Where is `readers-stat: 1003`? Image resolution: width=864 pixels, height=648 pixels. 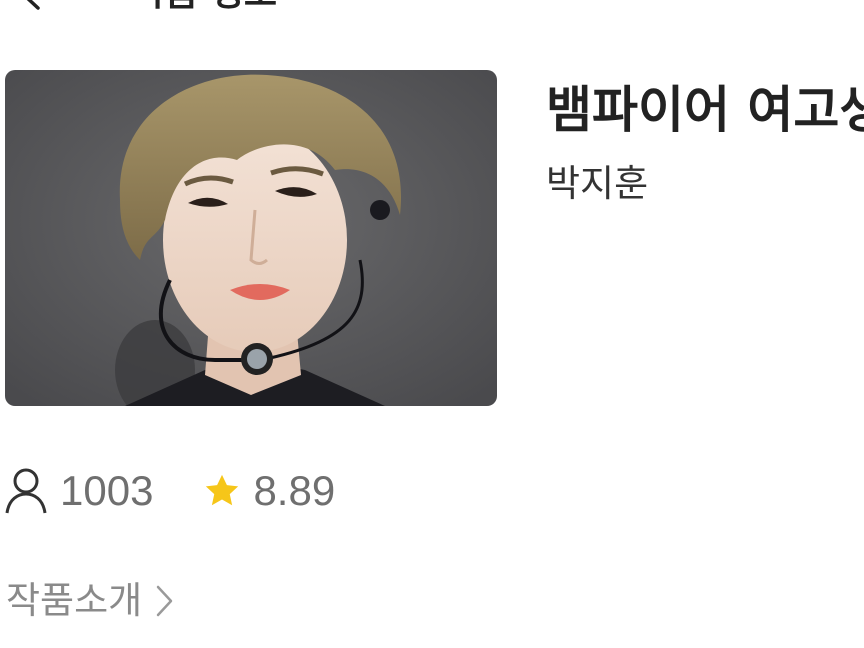
readers-stat: 1003 is located at coordinates (78, 491).